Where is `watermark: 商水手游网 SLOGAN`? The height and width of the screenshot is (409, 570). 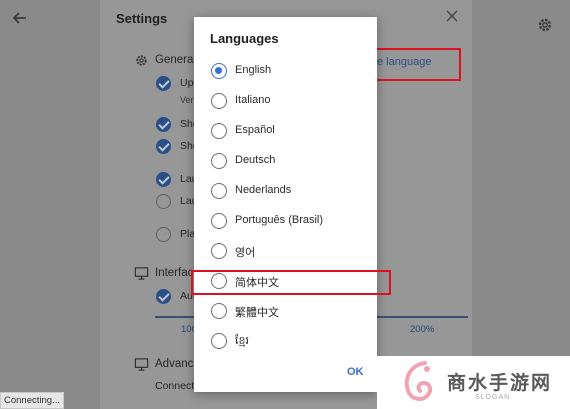 watermark: 商水手游网 SLOGAN is located at coordinates (473, 382).